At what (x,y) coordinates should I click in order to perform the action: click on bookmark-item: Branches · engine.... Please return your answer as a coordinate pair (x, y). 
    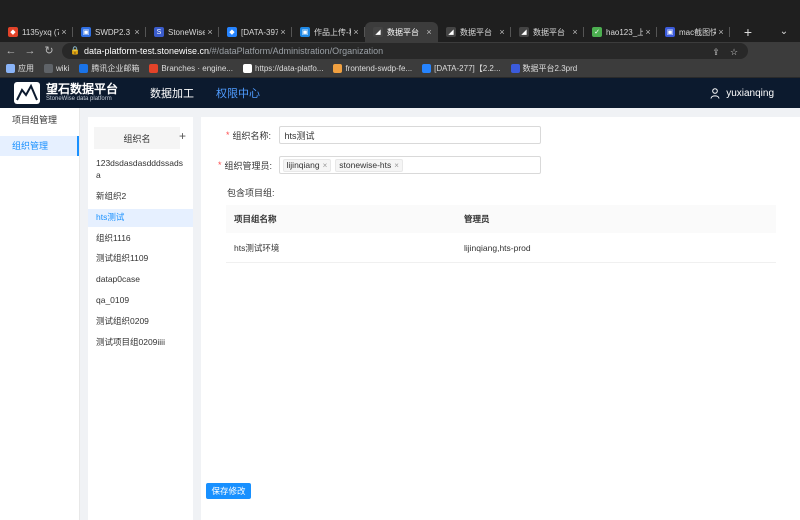
    Looking at the image, I should click on (191, 68).